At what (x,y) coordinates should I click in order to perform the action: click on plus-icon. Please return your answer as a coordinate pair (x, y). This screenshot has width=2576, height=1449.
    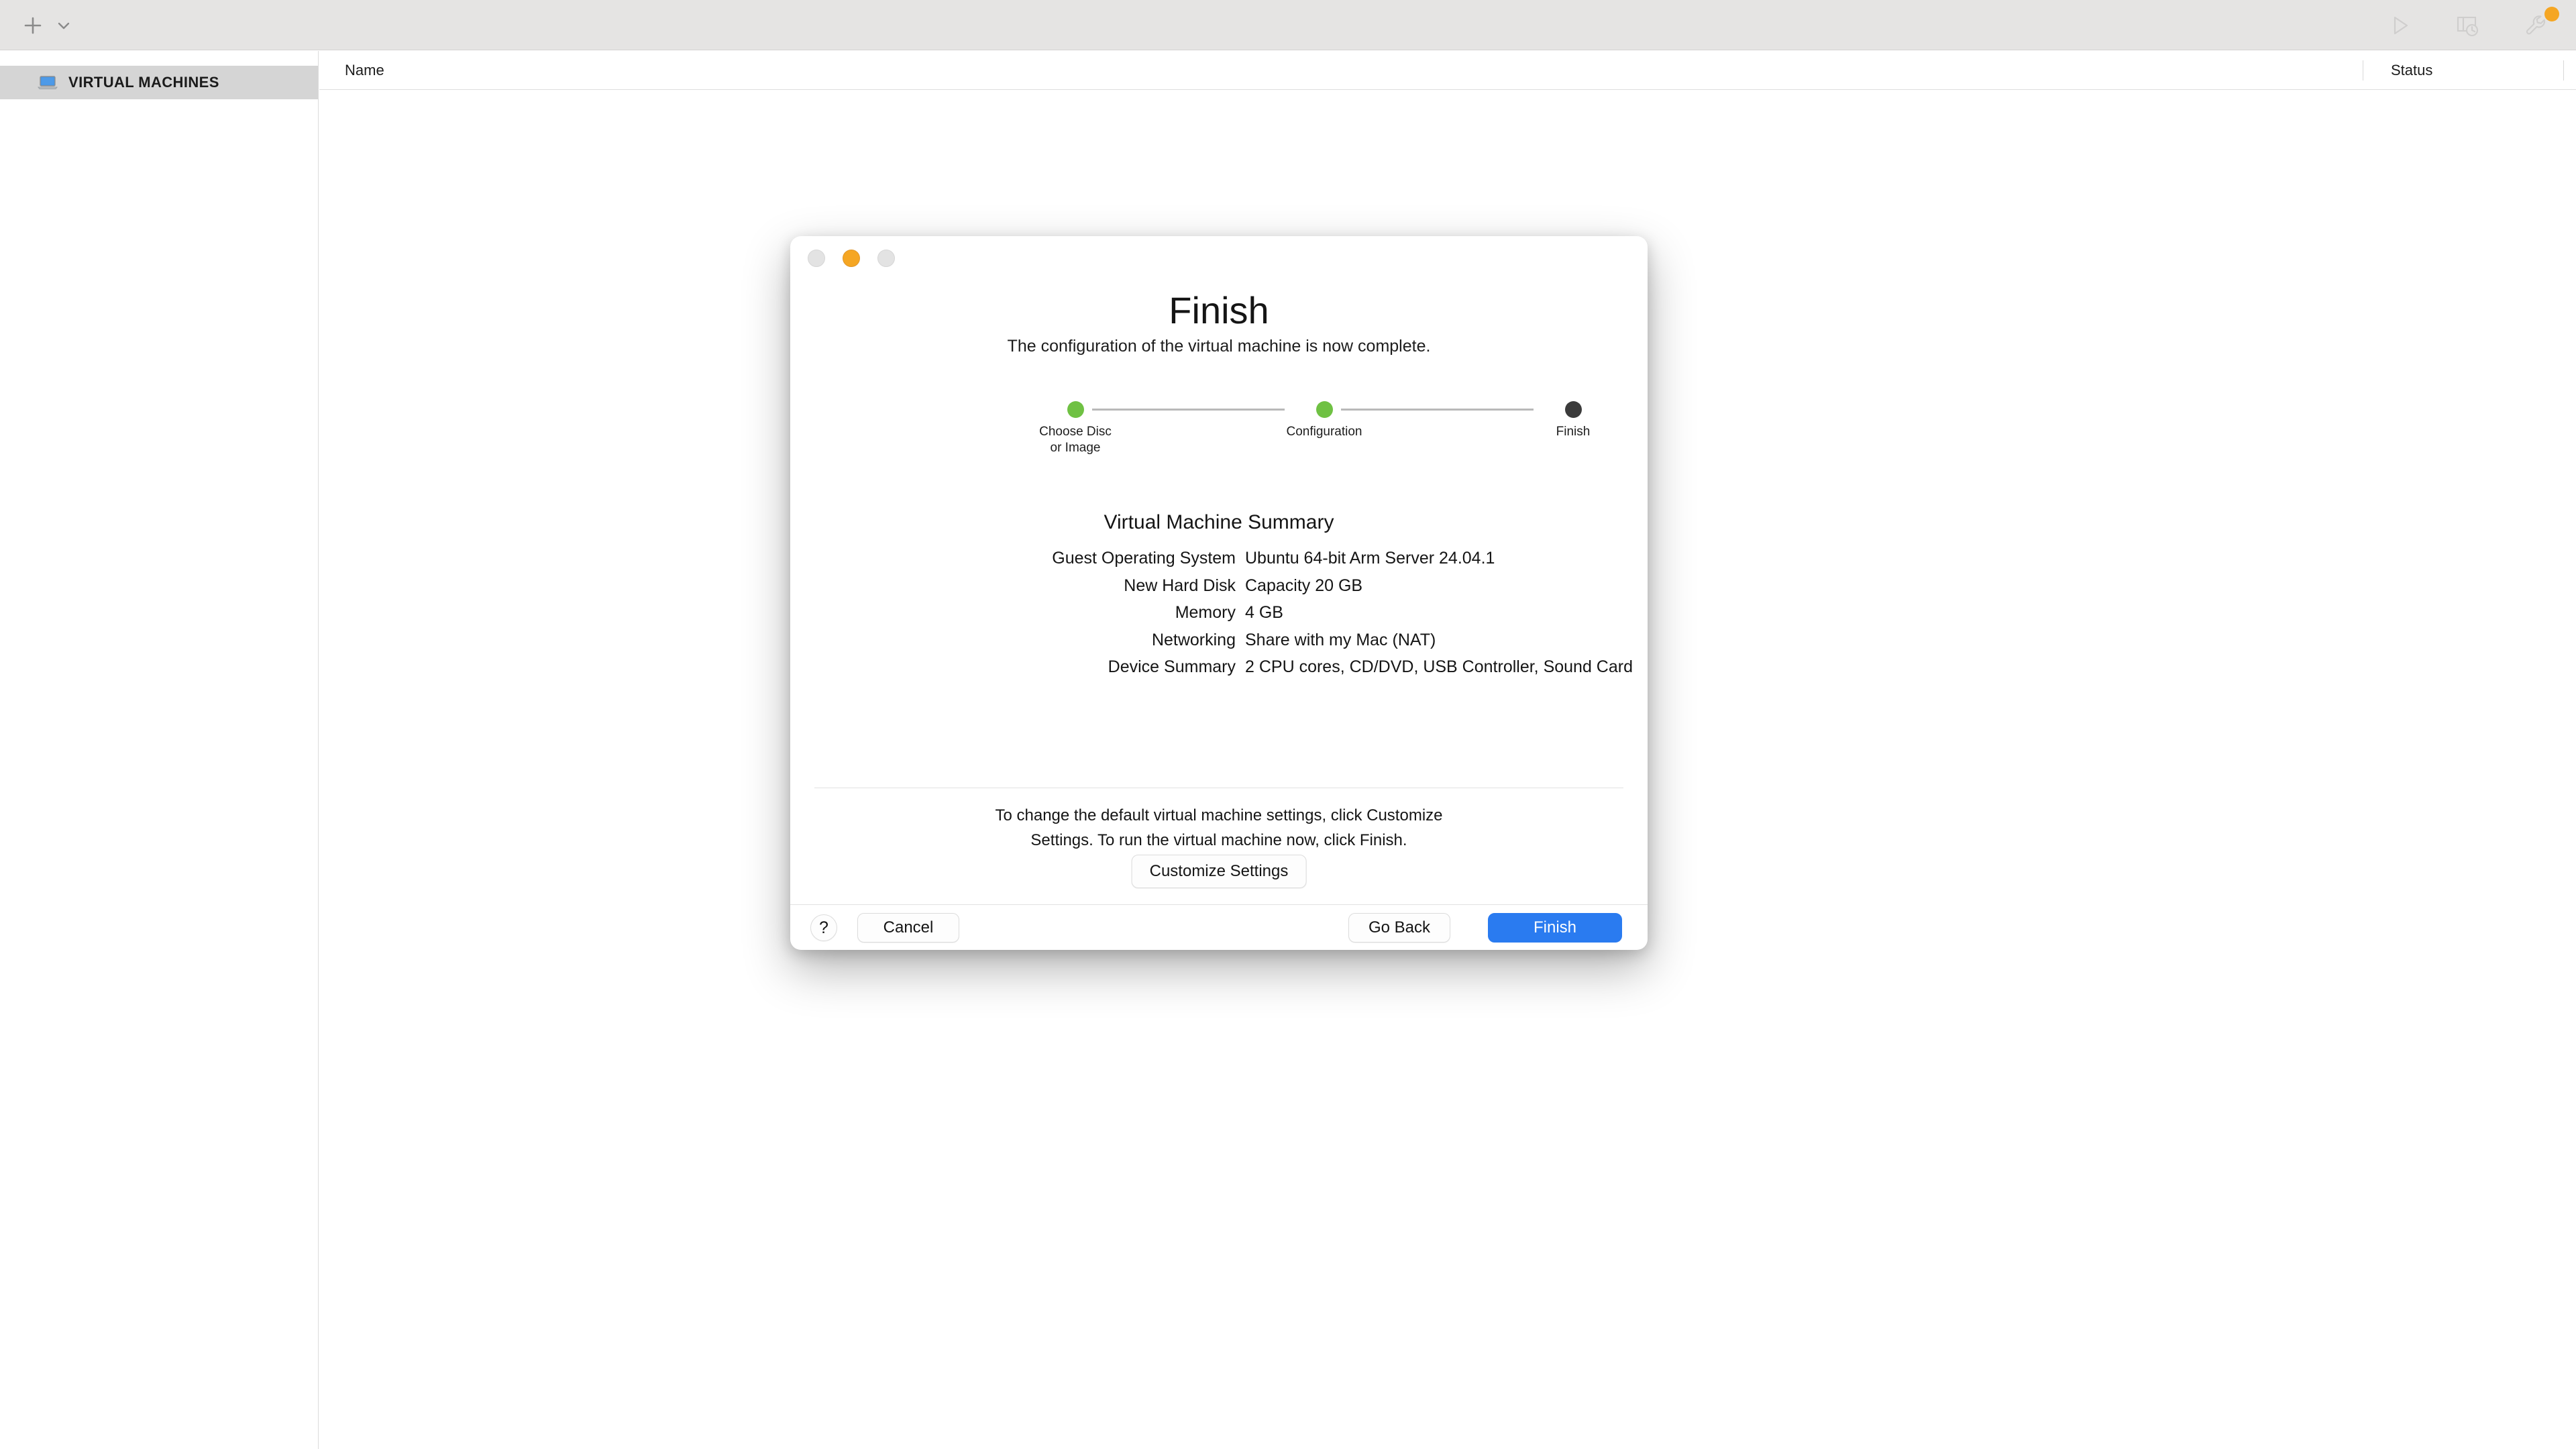
    Looking at the image, I should click on (32, 25).